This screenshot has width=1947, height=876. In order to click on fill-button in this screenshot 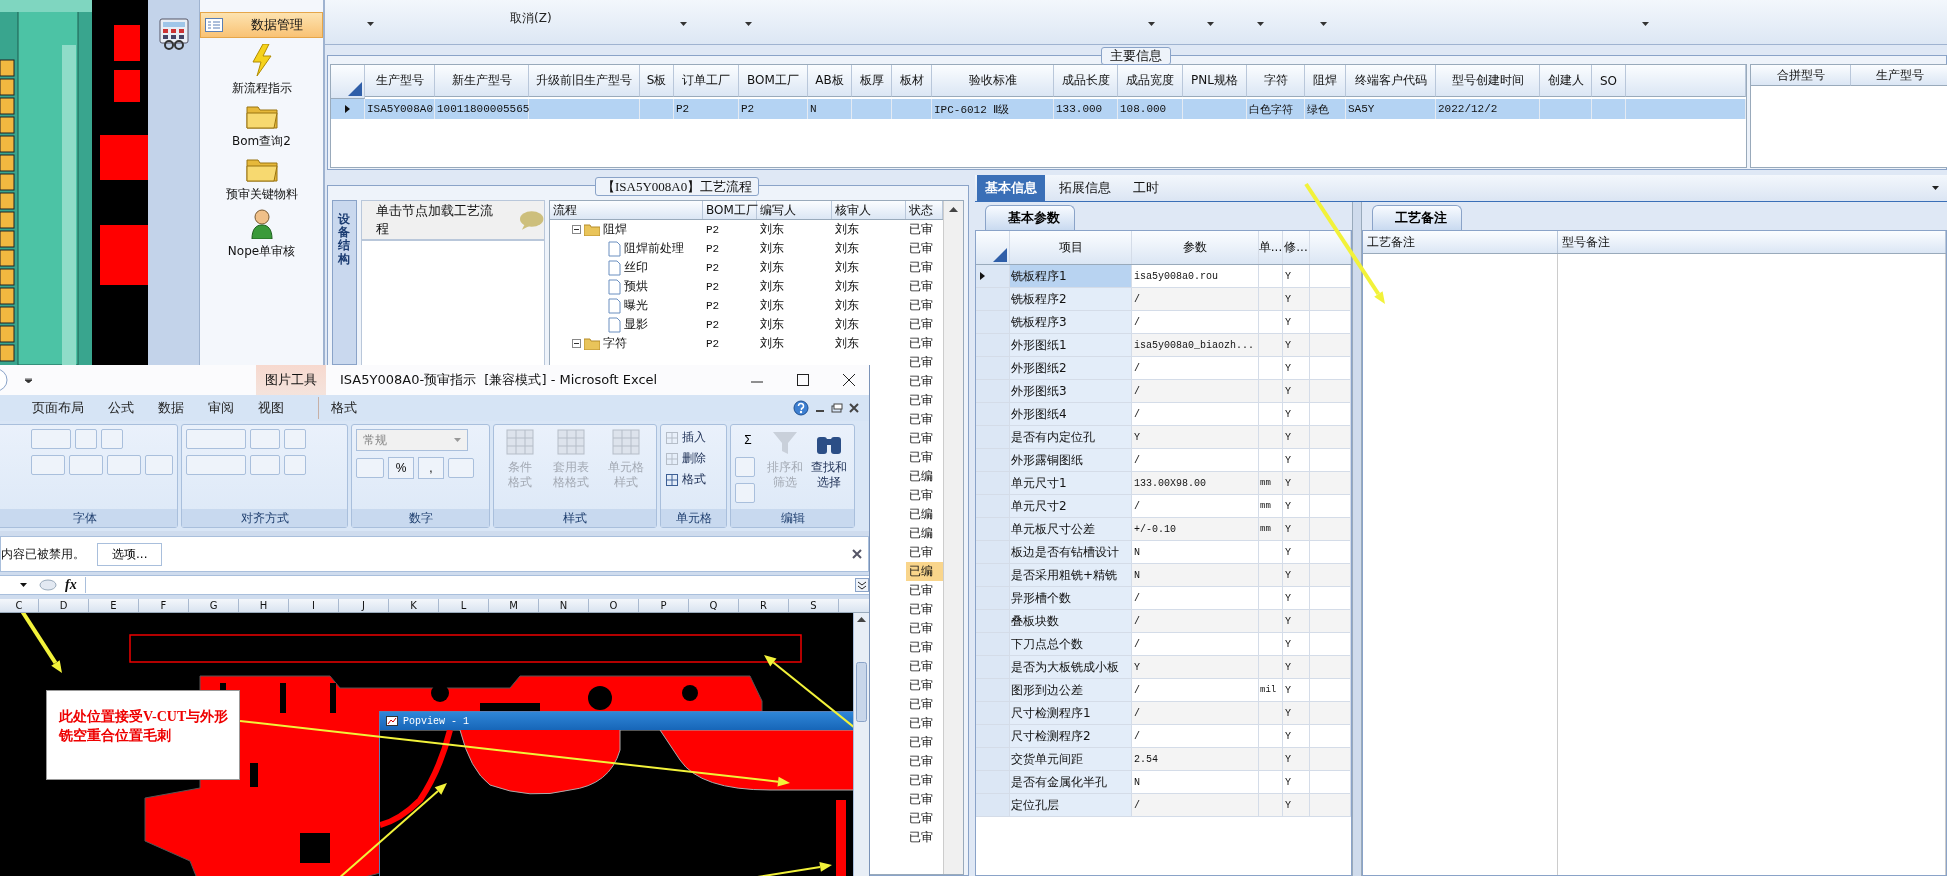, I will do `click(745, 467)`.